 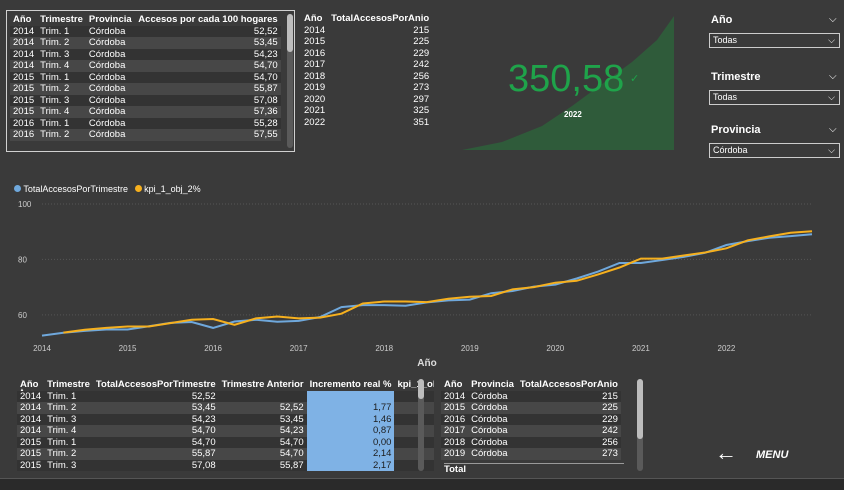 What do you see at coordinates (531, 454) in the screenshot?
I see `table-row: 2019 Córdoba 273` at bounding box center [531, 454].